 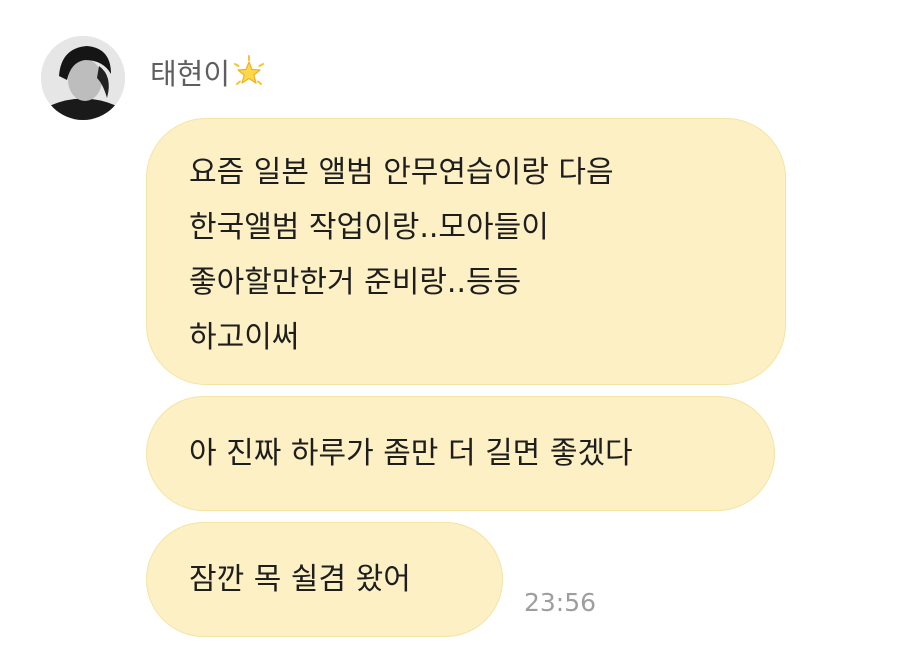 I want to click on message-line: 하고이써, so click(x=244, y=337).